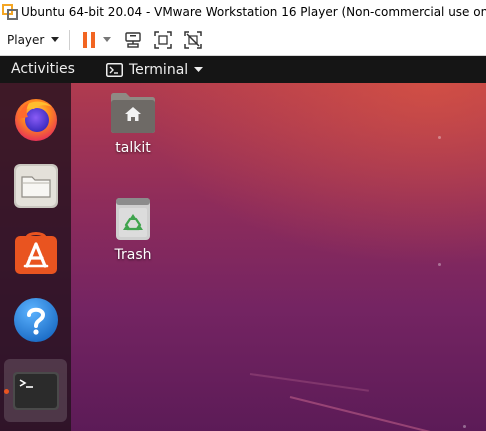 The width and height of the screenshot is (486, 431). I want to click on dock-item-firefox, so click(35, 118).